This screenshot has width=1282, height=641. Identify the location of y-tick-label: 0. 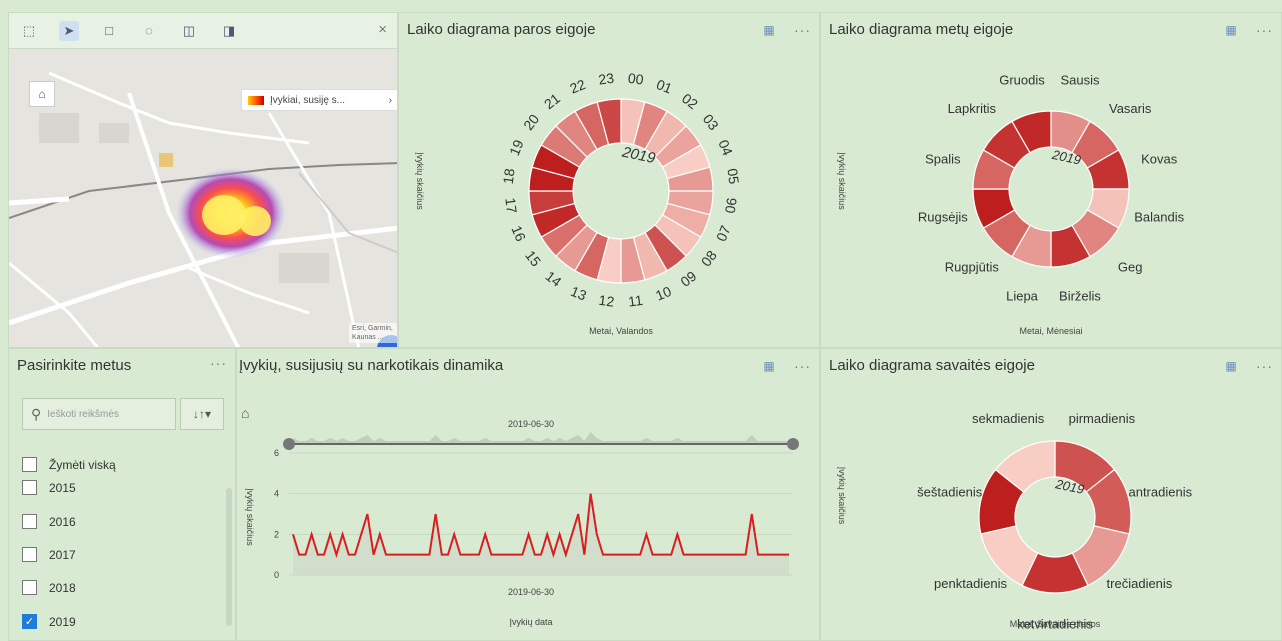
(276, 575).